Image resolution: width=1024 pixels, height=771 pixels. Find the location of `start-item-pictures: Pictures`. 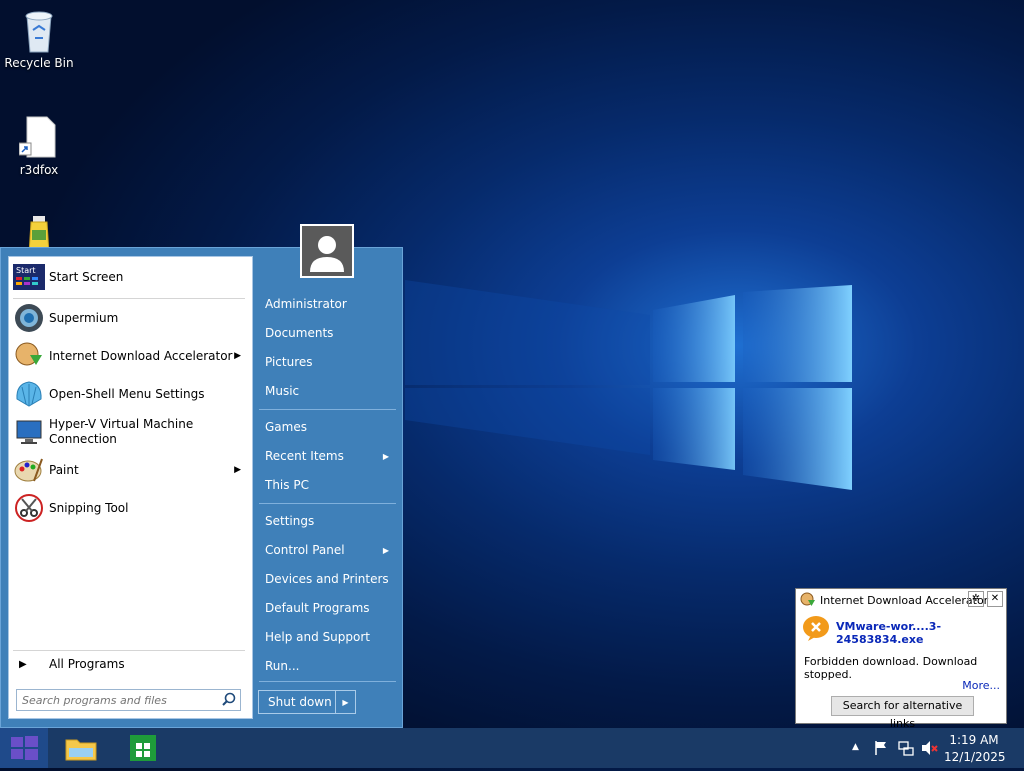

start-item-pictures: Pictures is located at coordinates (329, 362).